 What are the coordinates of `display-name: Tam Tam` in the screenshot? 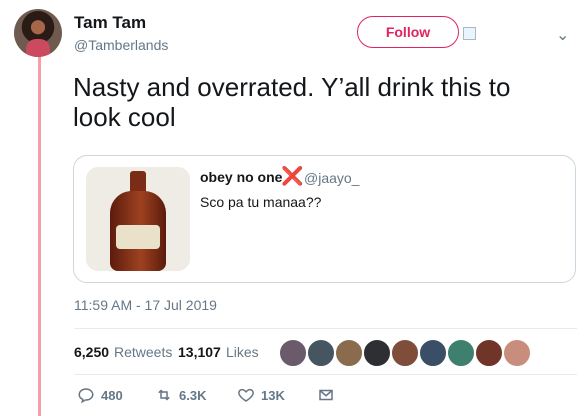 It's located at (110, 23).